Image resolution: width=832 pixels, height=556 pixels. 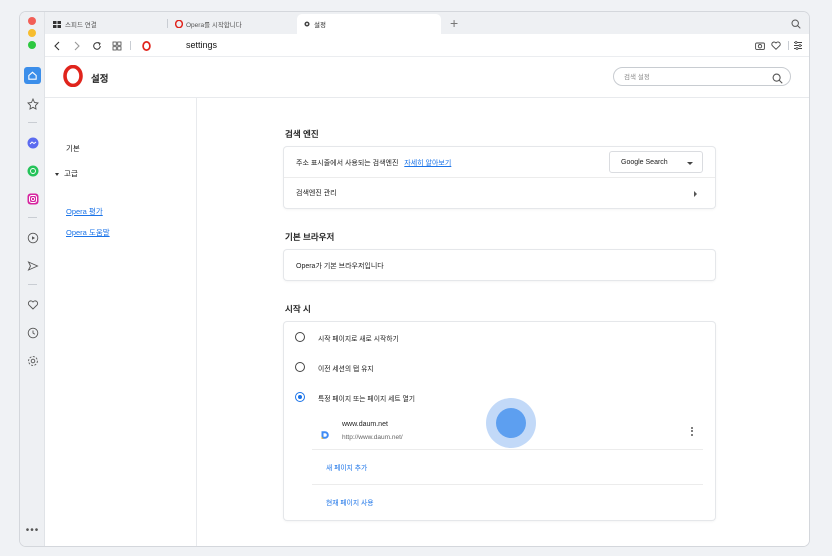 I want to click on history-icon, so click(x=32, y=332).